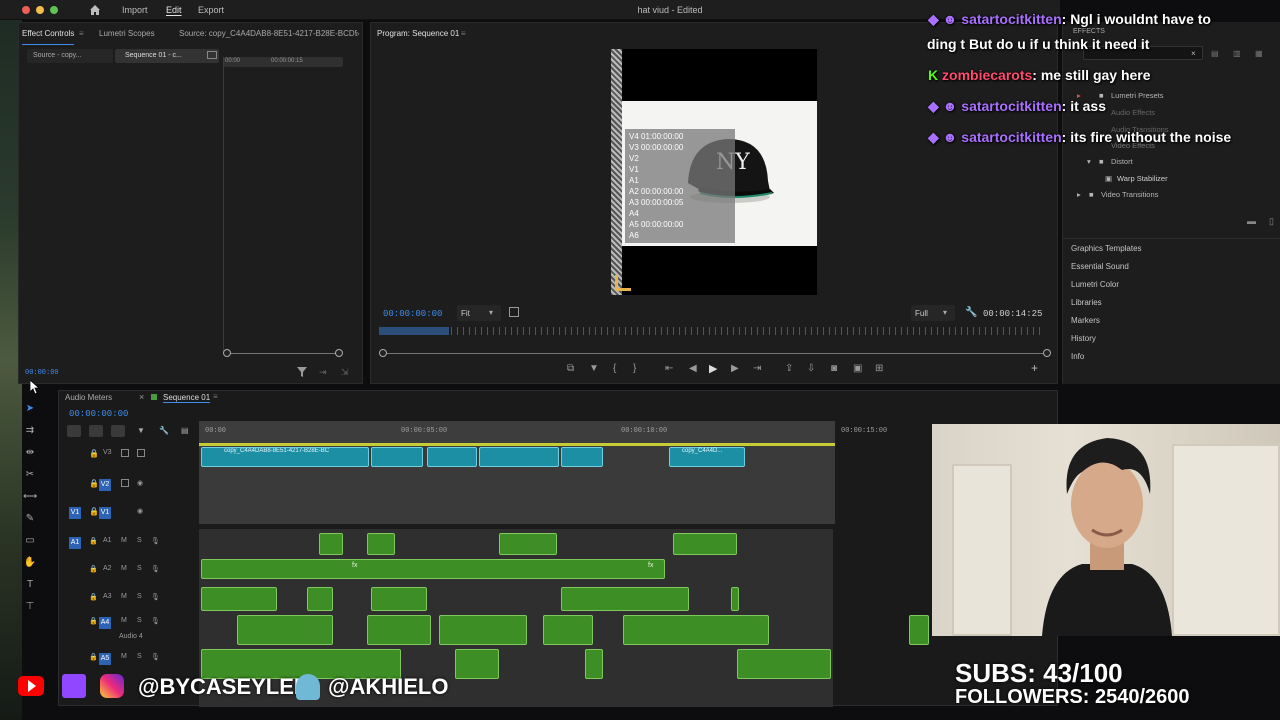 Image resolution: width=1280 pixels, height=720 pixels. I want to click on captions-icon: ▤, so click(185, 430).